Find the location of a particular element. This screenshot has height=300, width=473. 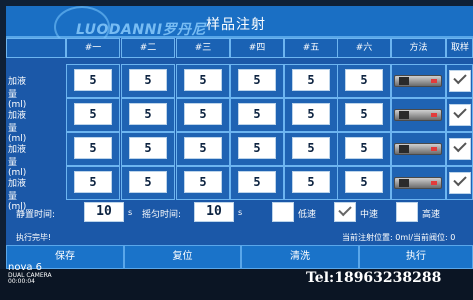

column-header: #五 is located at coordinates (311, 48).